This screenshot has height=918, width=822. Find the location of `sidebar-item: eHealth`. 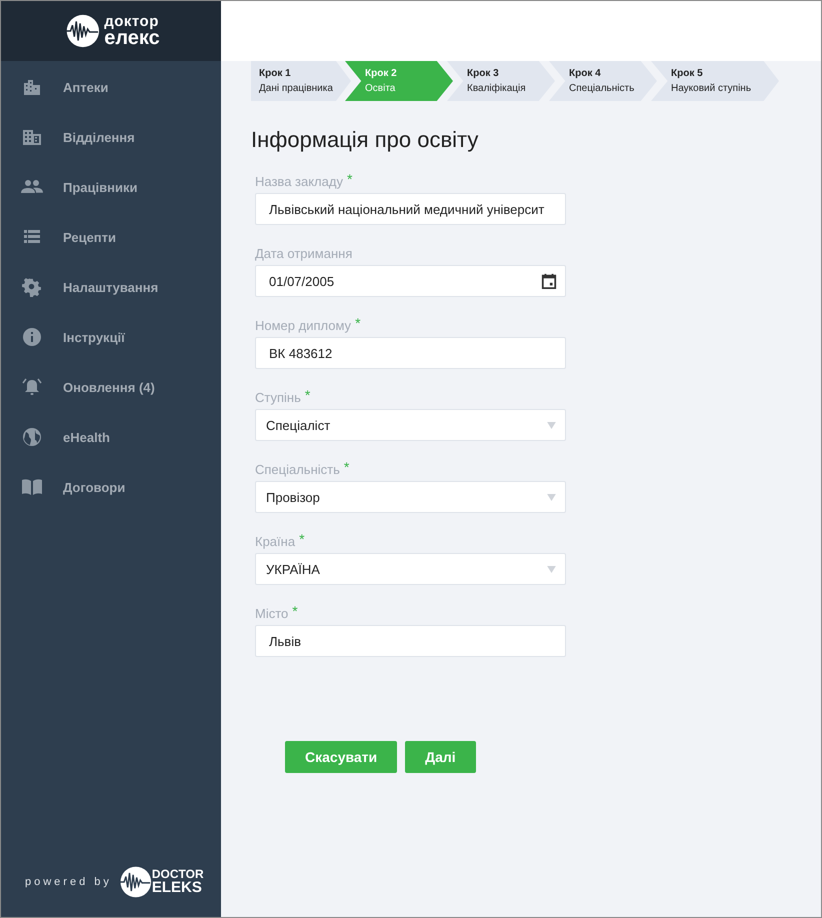

sidebar-item: eHealth is located at coordinates (111, 437).